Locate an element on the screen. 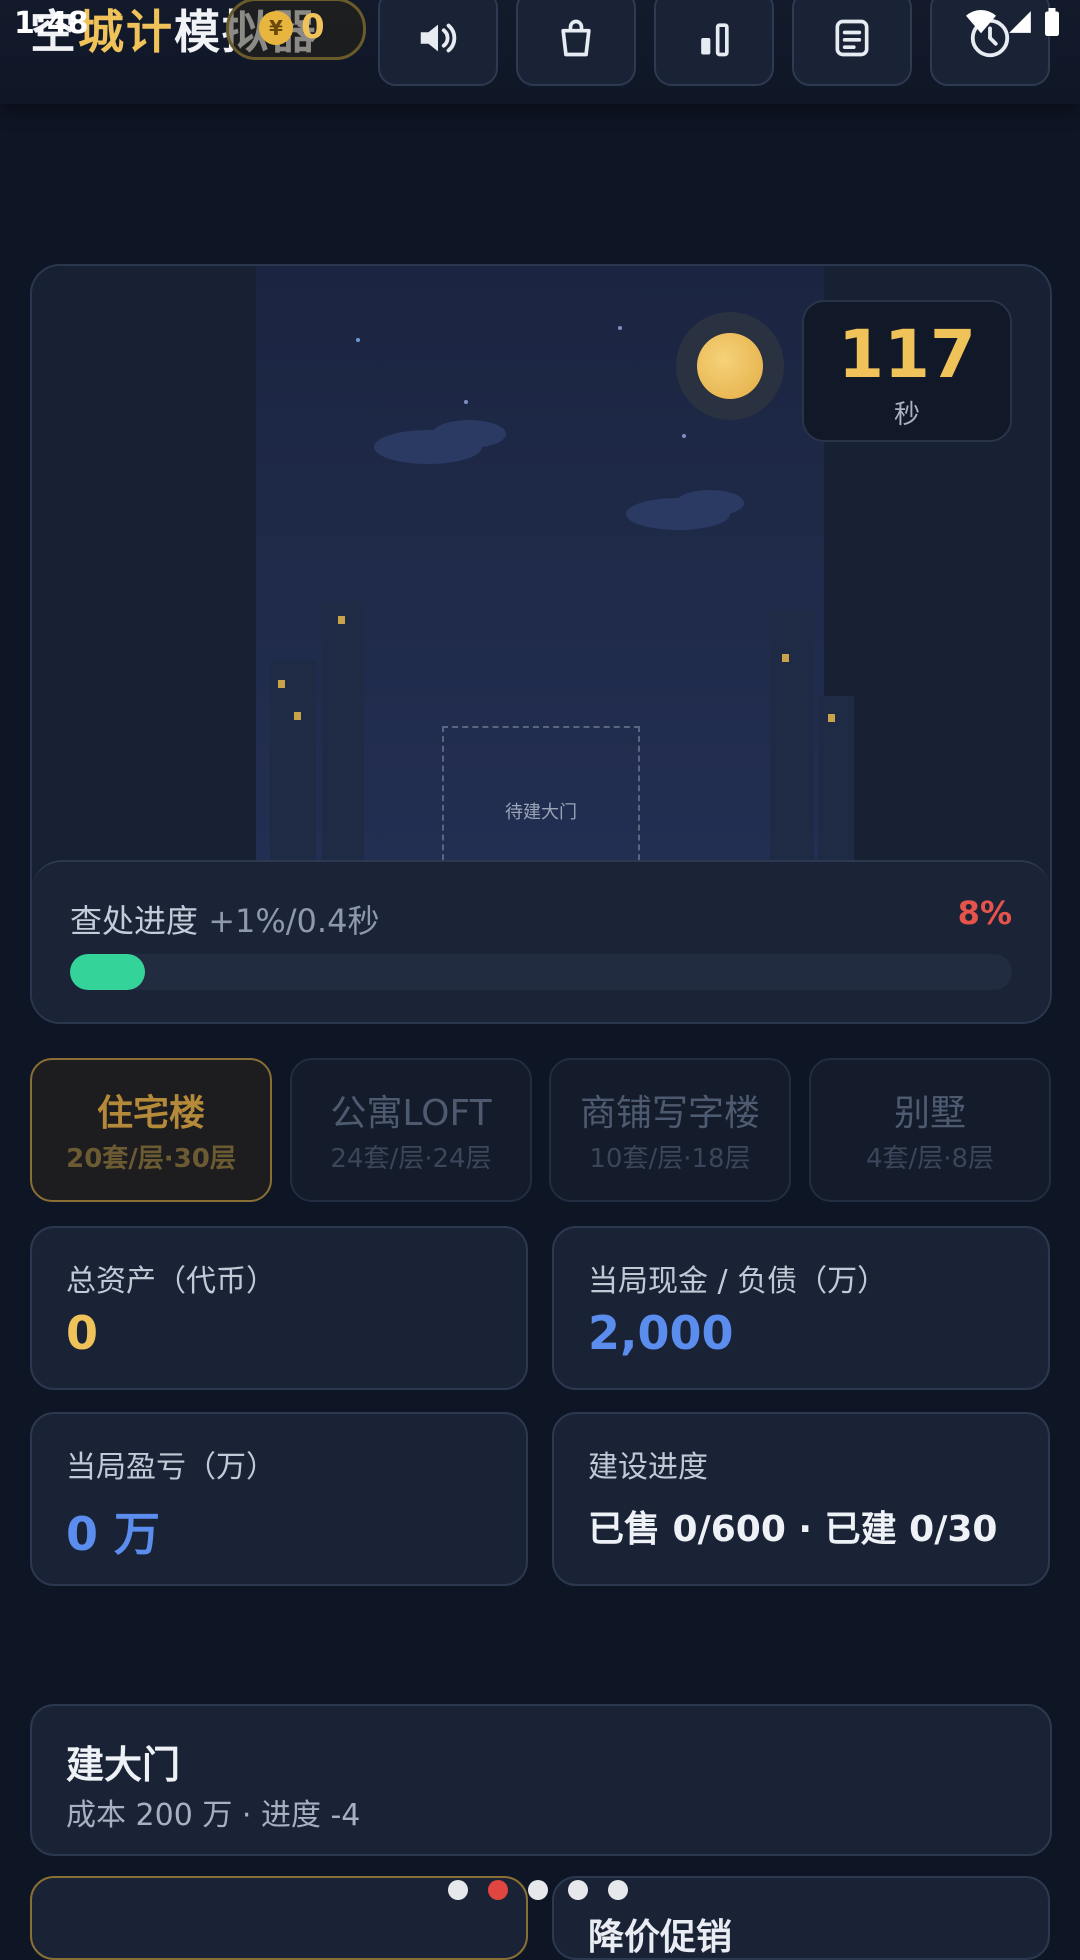 The image size is (1080, 1960). progress-label: 查处进度 +1%/0.4秒 is located at coordinates (224, 919).